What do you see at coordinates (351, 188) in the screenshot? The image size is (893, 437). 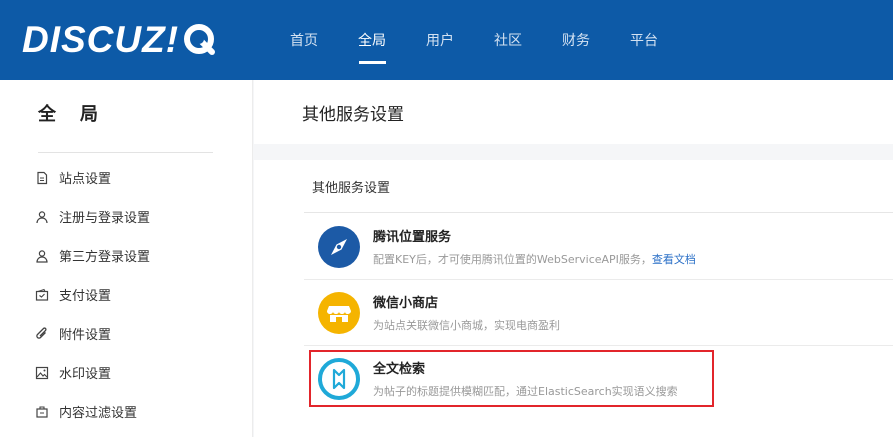 I see `section-title: 其他服务设置` at bounding box center [351, 188].